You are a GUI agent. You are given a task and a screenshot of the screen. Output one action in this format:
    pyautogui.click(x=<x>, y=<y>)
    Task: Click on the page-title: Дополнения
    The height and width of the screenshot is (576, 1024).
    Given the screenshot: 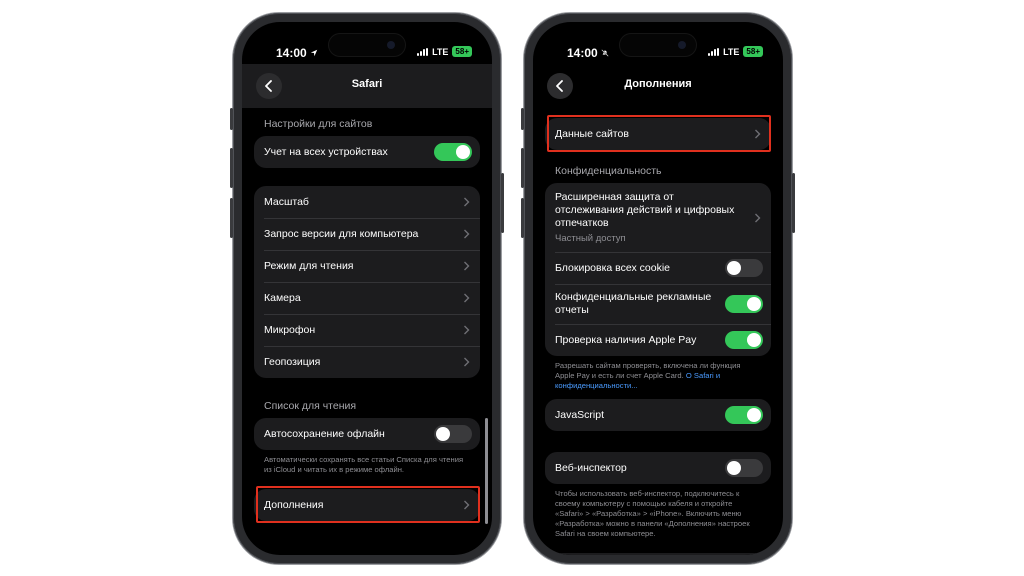 What is the action you would take?
    pyautogui.click(x=658, y=84)
    